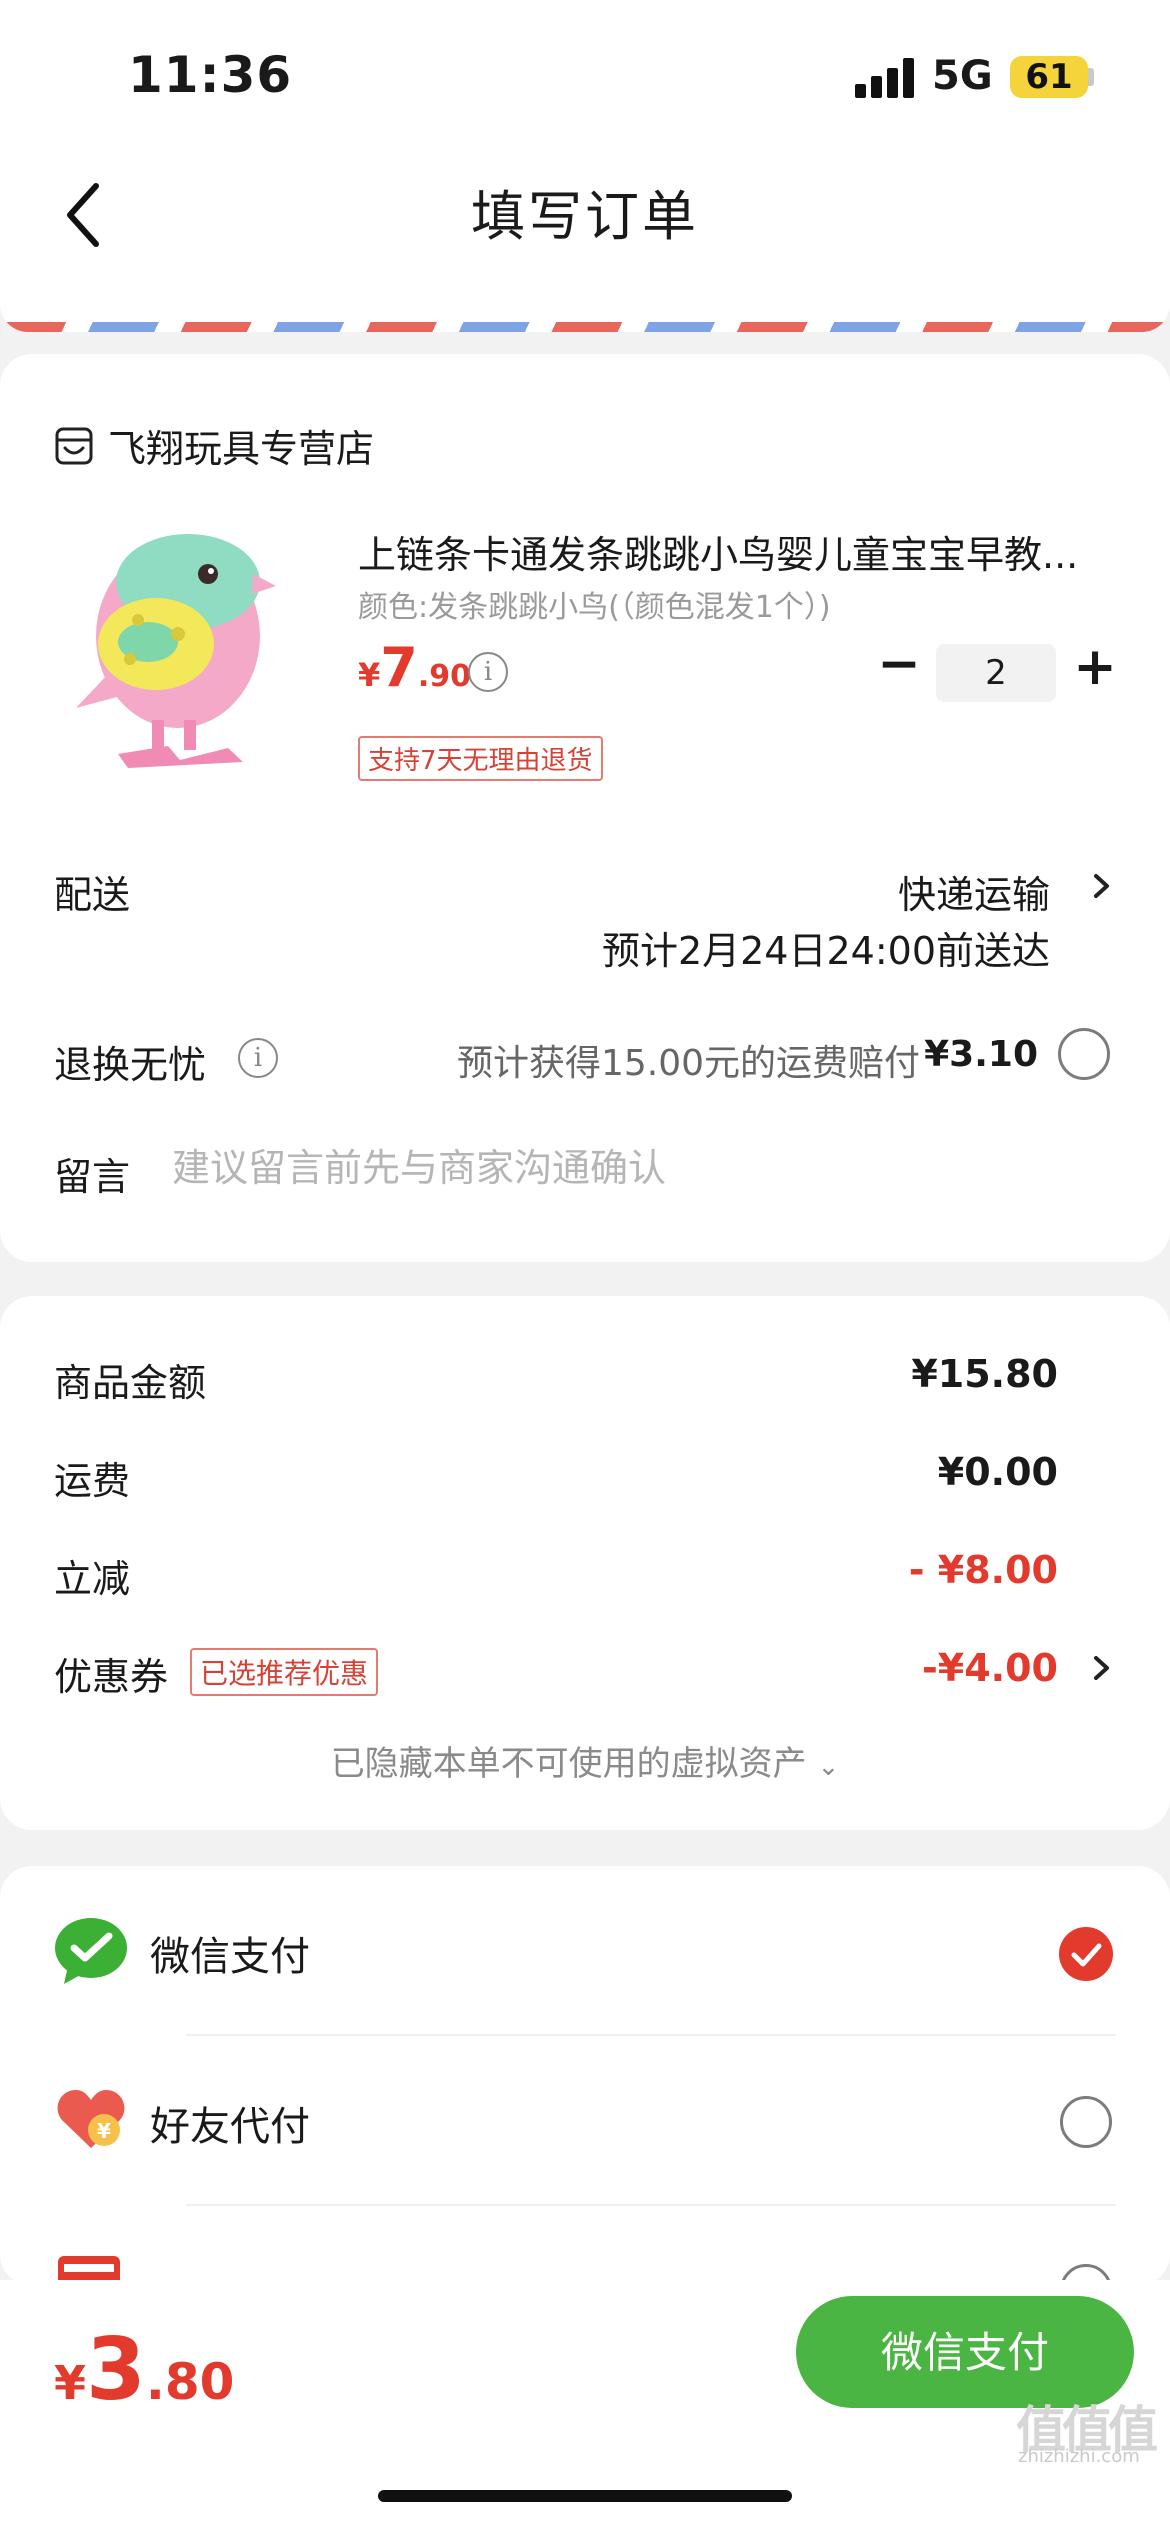 The width and height of the screenshot is (1170, 2532). What do you see at coordinates (1091, 77) in the screenshot?
I see `battery-cap` at bounding box center [1091, 77].